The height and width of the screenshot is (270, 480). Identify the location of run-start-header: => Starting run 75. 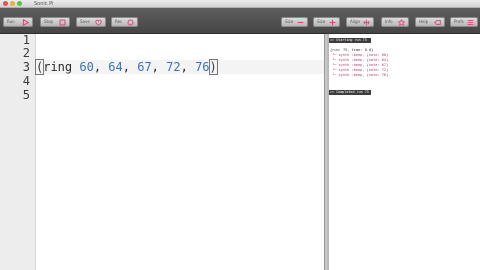
(350, 40).